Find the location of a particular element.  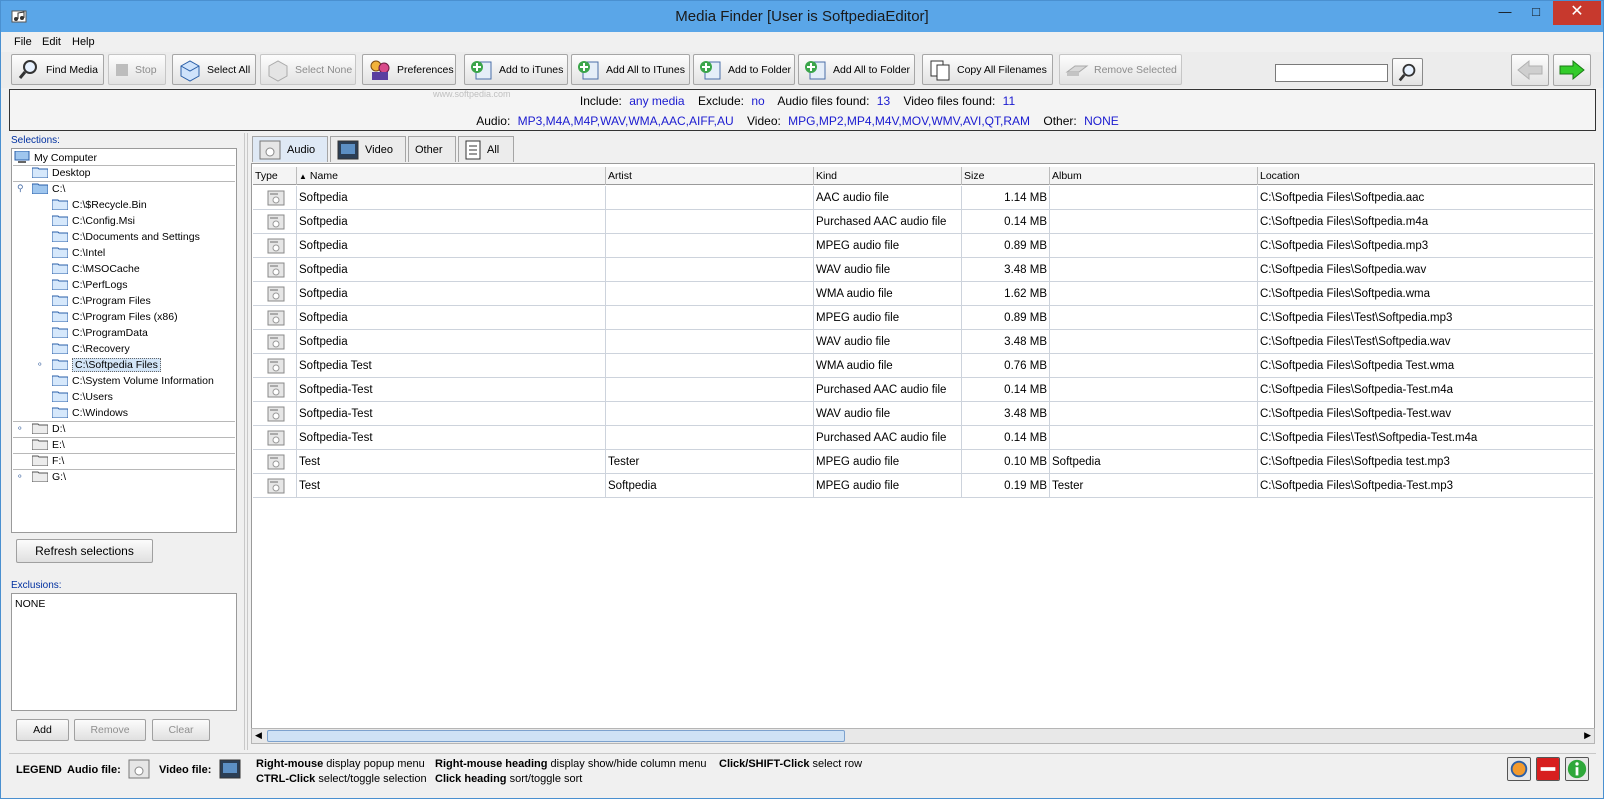

add-exclusion-button: Add is located at coordinates (42, 730).